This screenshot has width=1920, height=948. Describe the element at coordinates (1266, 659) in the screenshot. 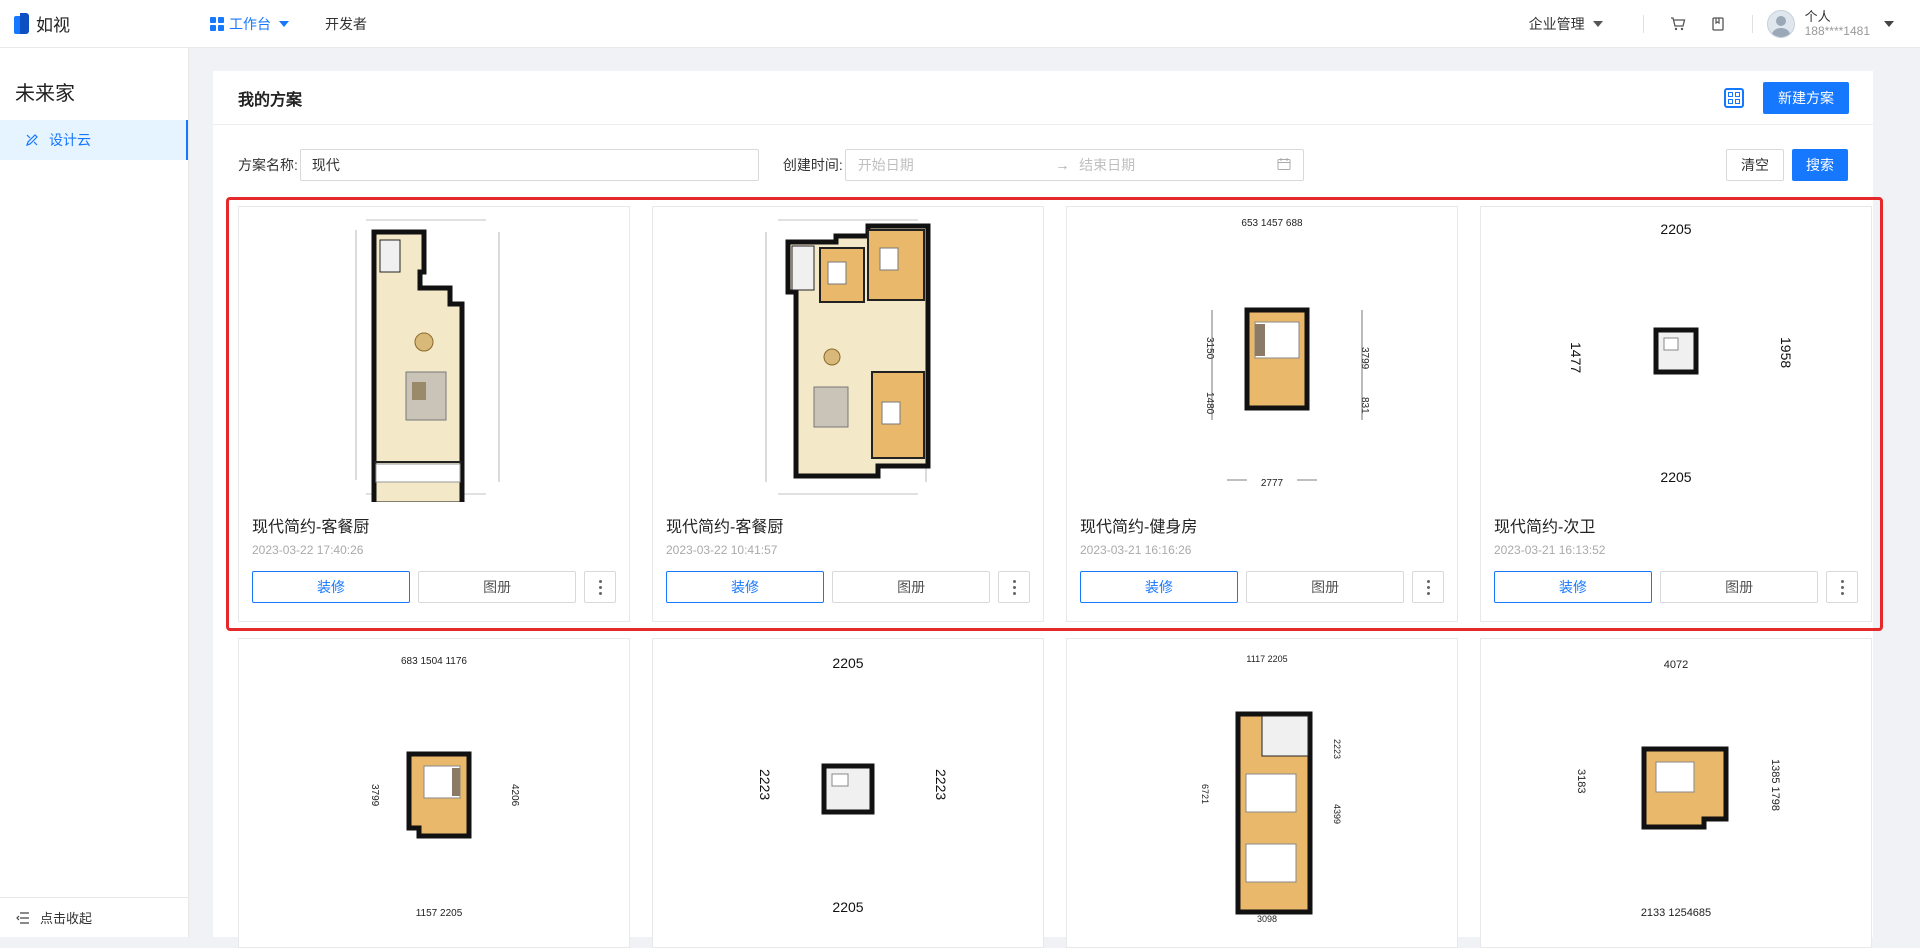

I see `dimension-label: 1117 2205` at that location.